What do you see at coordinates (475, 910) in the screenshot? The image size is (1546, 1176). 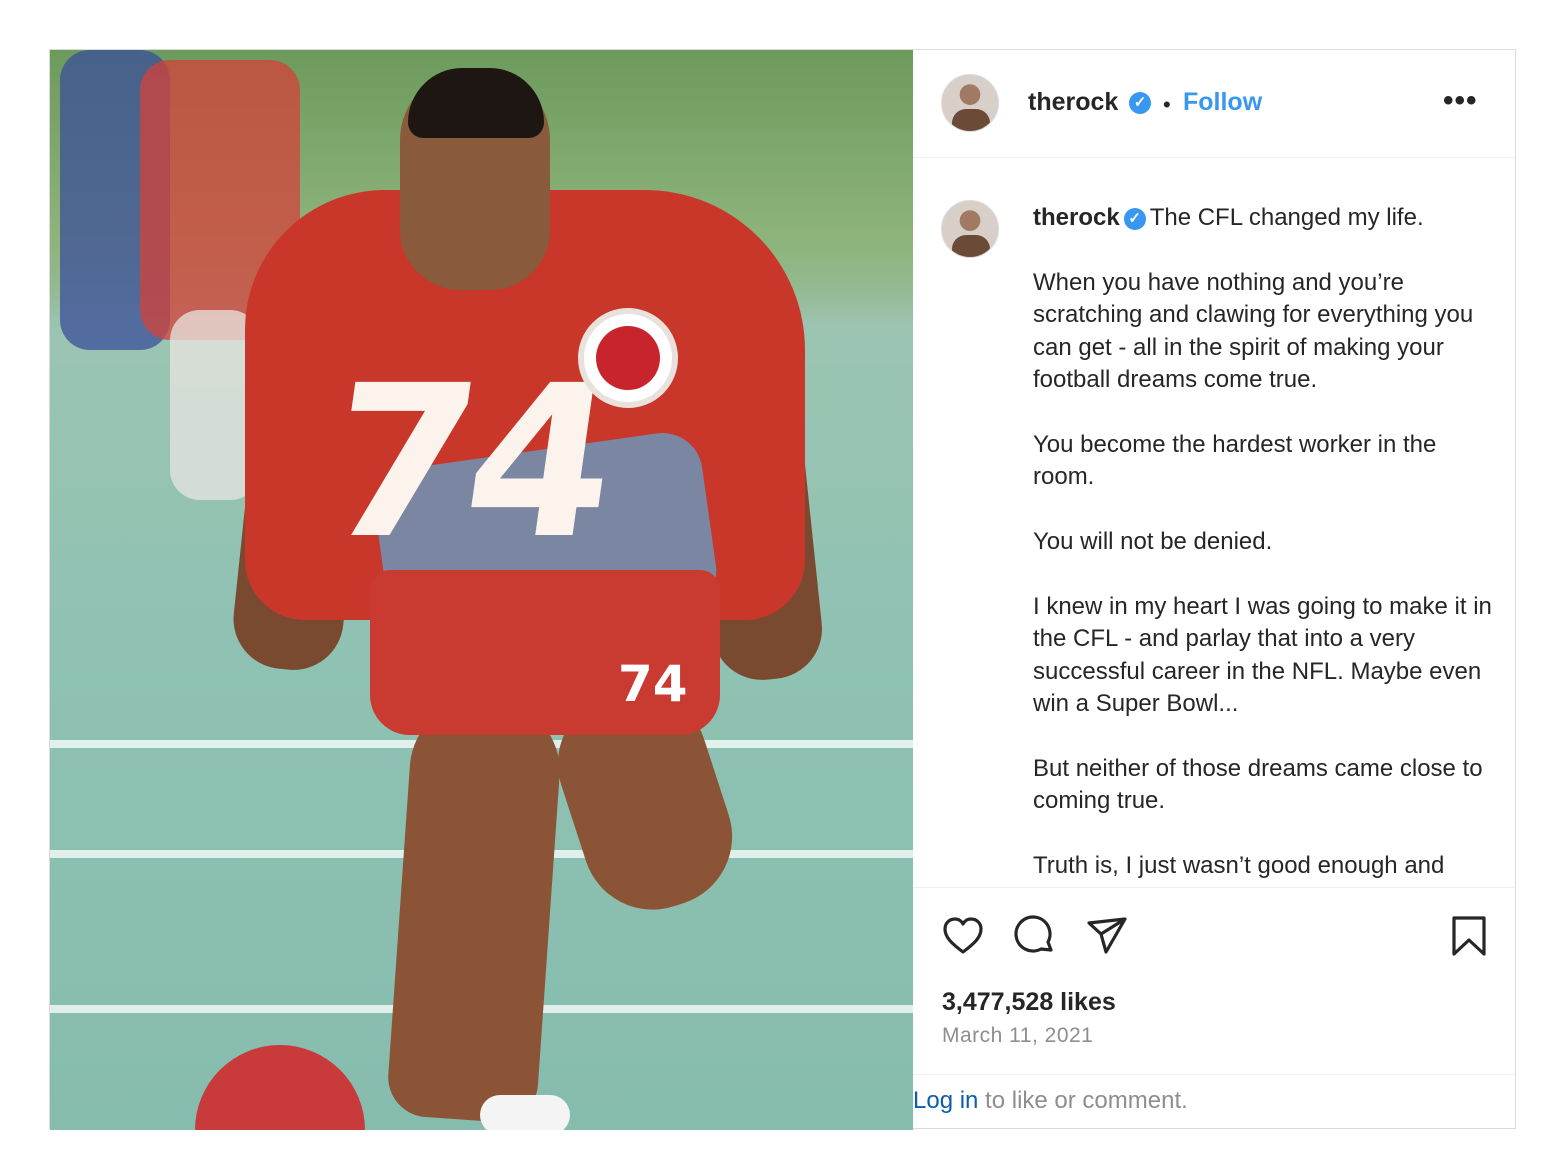 I see `player-leg` at bounding box center [475, 910].